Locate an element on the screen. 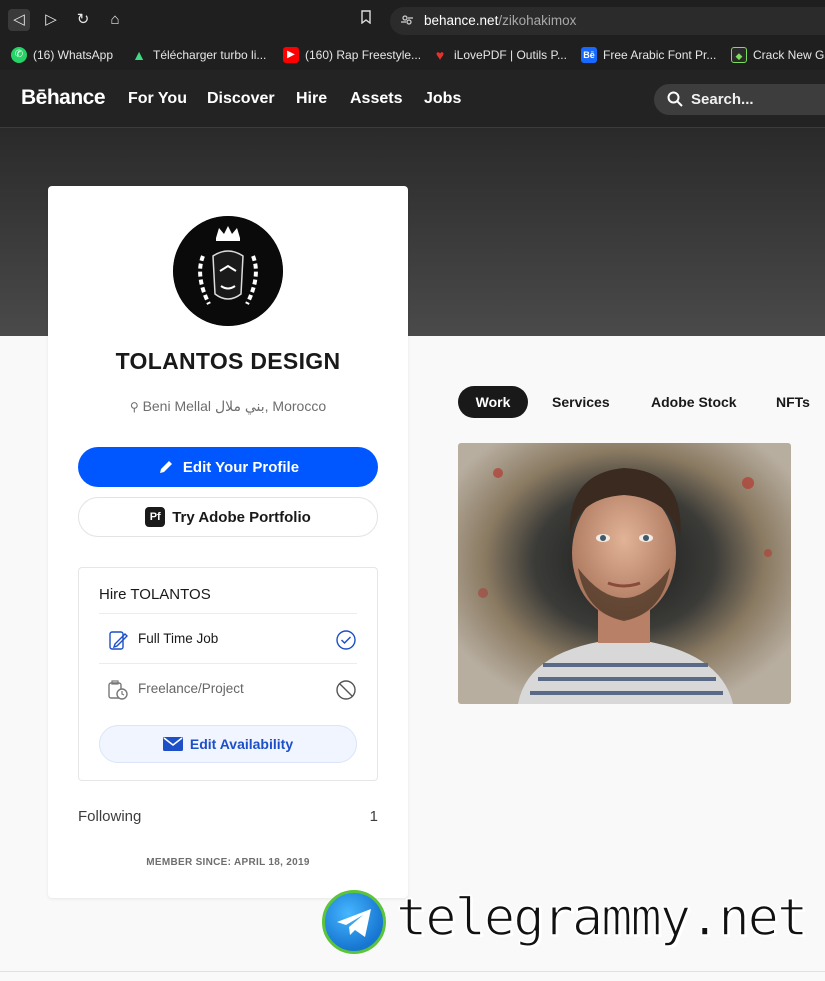 Image resolution: width=825 pixels, height=981 pixels. address-bar: behance.net/zikohakimox is located at coordinates (607, 21).